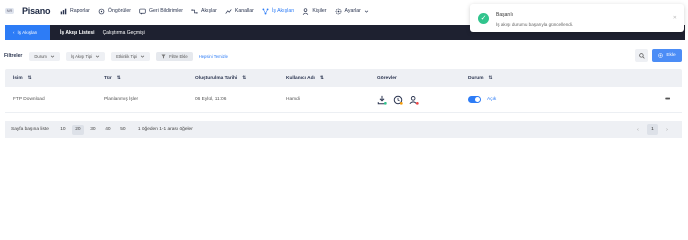 The width and height of the screenshot is (688, 240). What do you see at coordinates (77, 129) in the screenshot?
I see `page-size-option: 20` at bounding box center [77, 129].